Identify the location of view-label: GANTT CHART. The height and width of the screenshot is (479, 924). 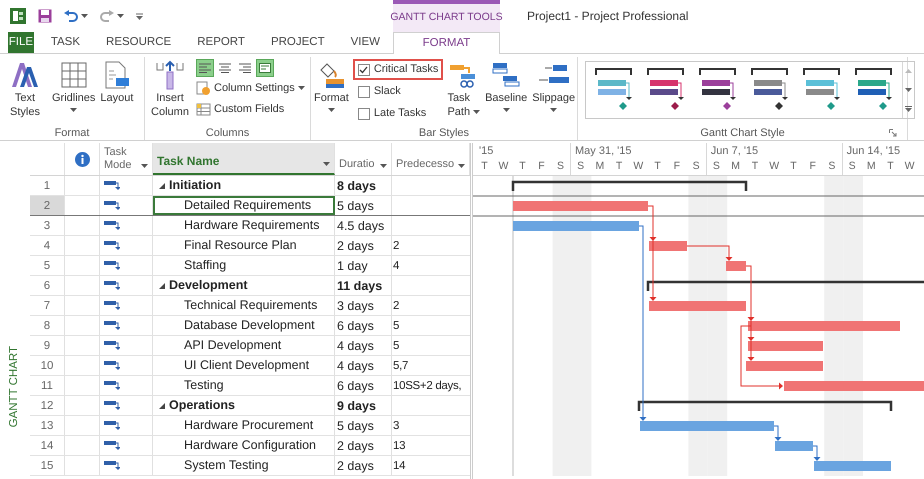
(14, 386).